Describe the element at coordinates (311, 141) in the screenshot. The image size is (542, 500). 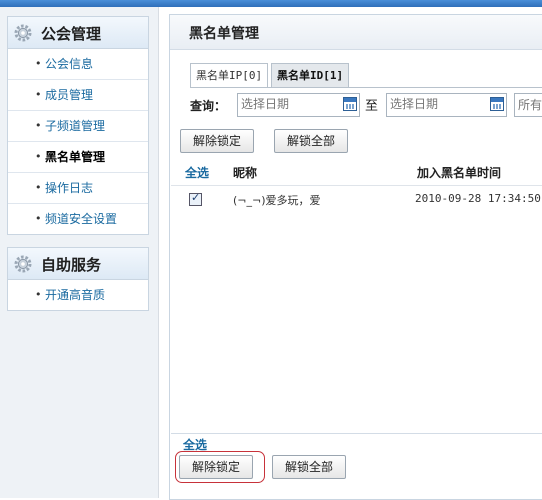
I see `unlock-all-button: 解锁全部` at that location.